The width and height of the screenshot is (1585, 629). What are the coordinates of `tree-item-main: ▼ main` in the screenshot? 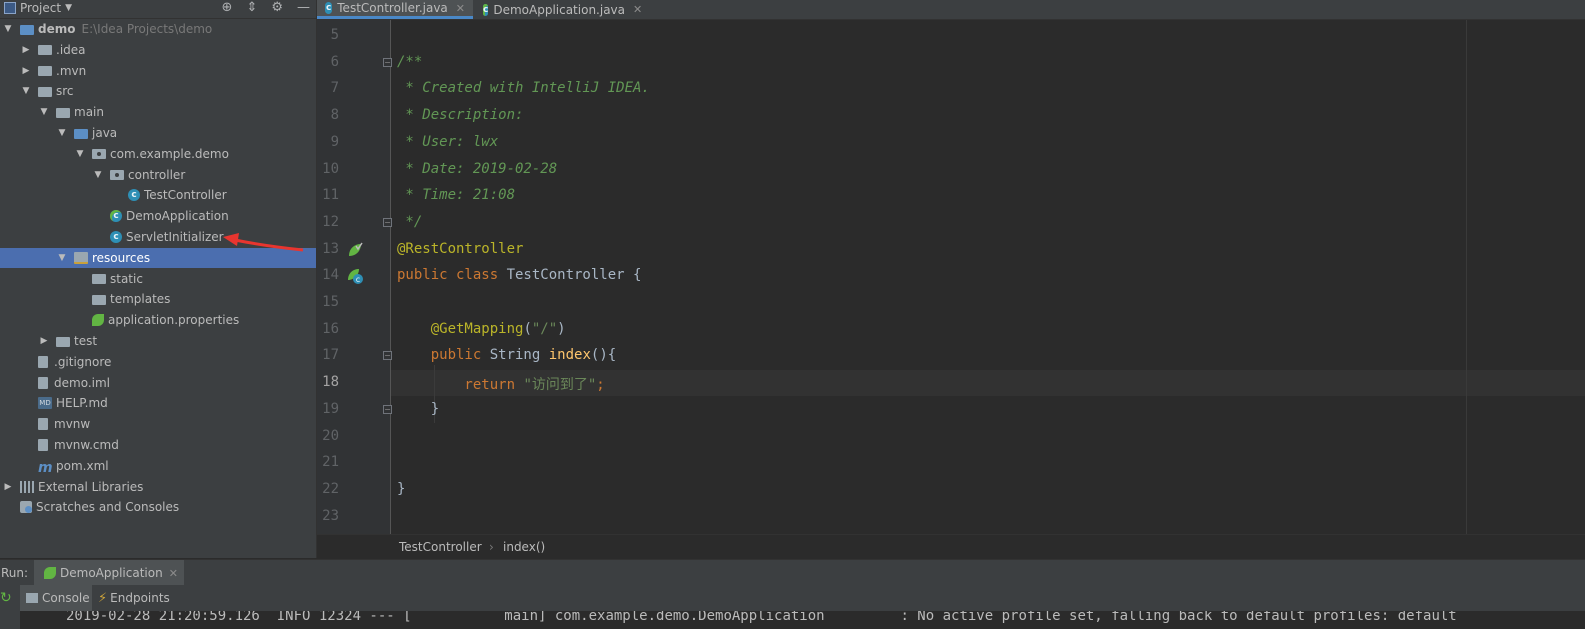 It's located at (158, 112).